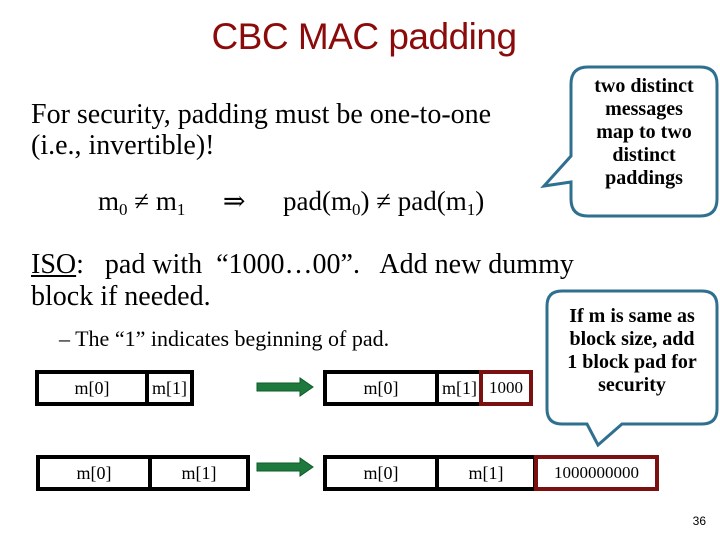 The height and width of the screenshot is (540, 720). I want to click on callout-line: 1 block pad for, so click(632, 362).